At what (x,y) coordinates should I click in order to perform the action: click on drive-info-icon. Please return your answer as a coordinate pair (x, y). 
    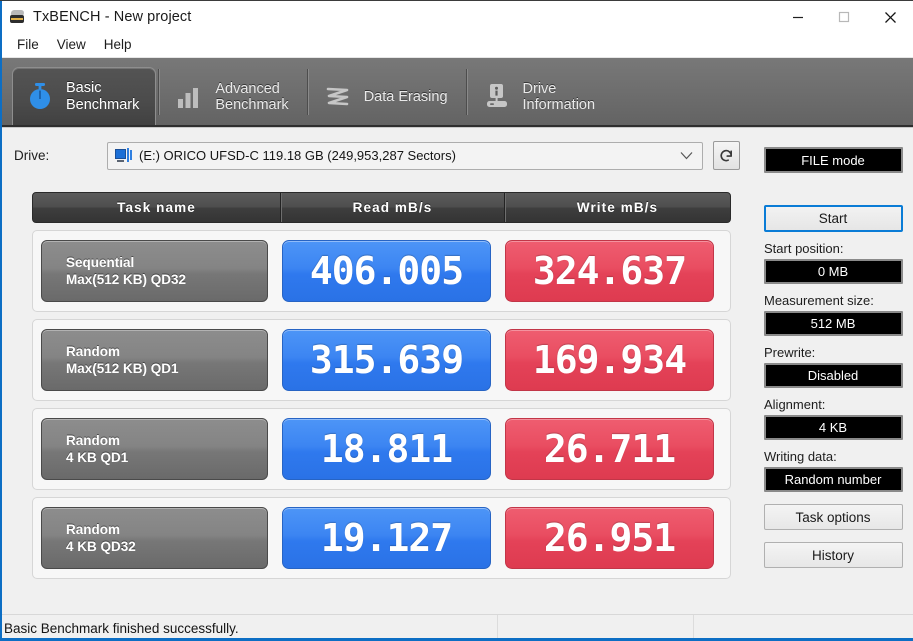
    Looking at the image, I should click on (497, 97).